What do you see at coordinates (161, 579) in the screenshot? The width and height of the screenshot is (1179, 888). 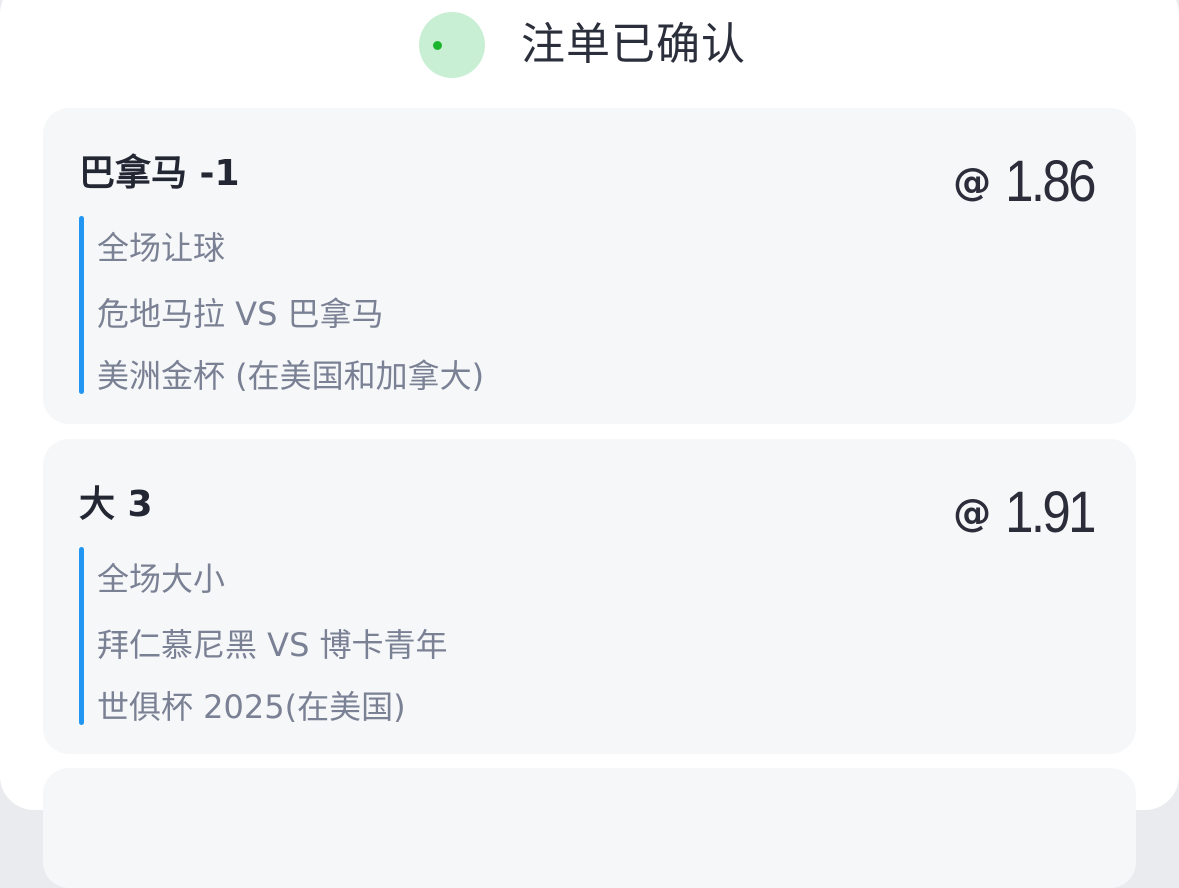 I see `bet-market: 全场大小` at bounding box center [161, 579].